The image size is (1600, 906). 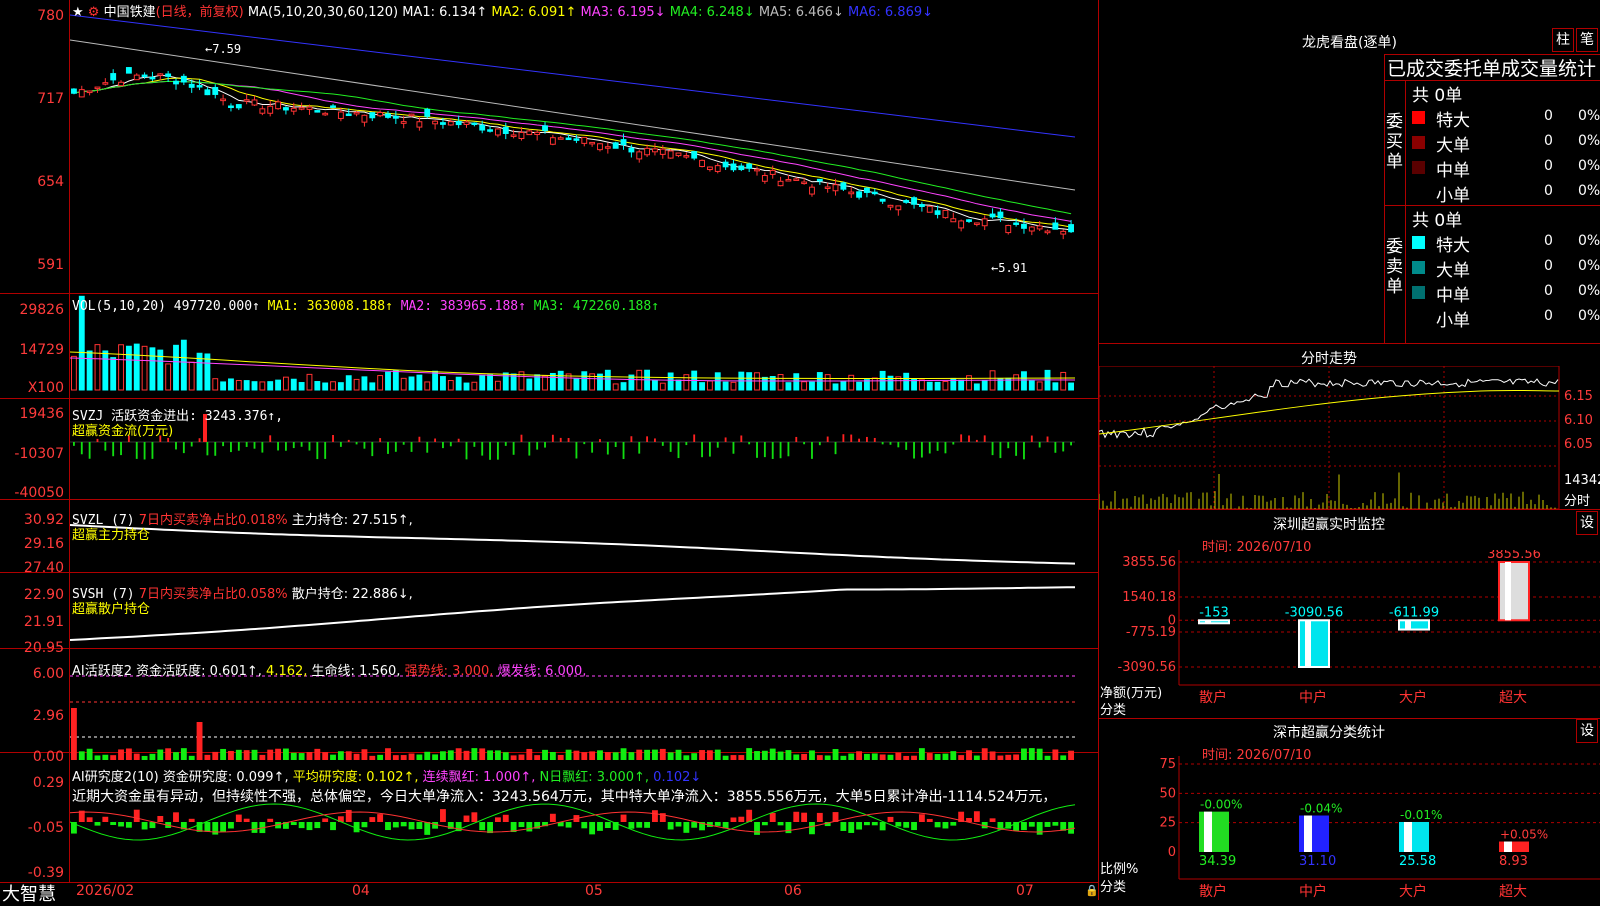 I want to click on vol-ma3: MA3: 472260.188↑, so click(x=596, y=306).